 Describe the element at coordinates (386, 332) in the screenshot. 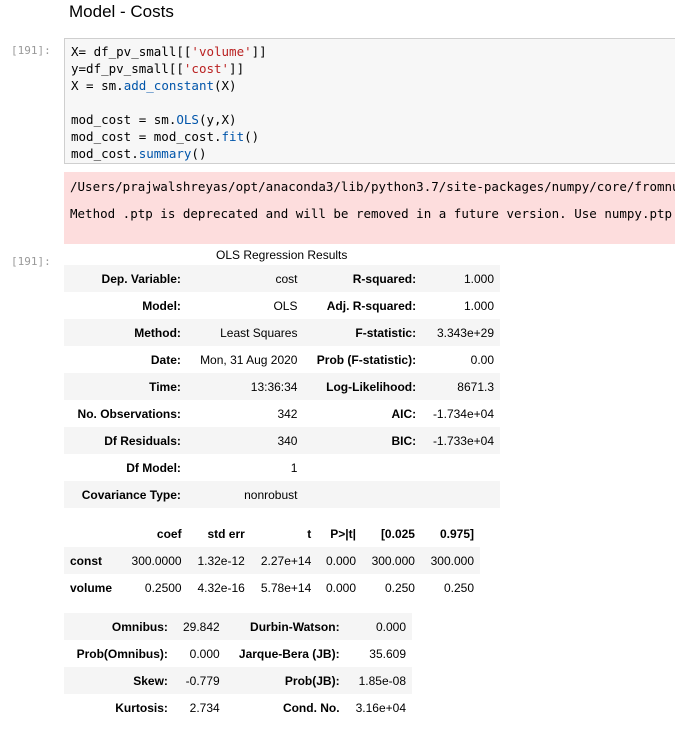

I see `summary-top-cell: F-statistic:` at that location.